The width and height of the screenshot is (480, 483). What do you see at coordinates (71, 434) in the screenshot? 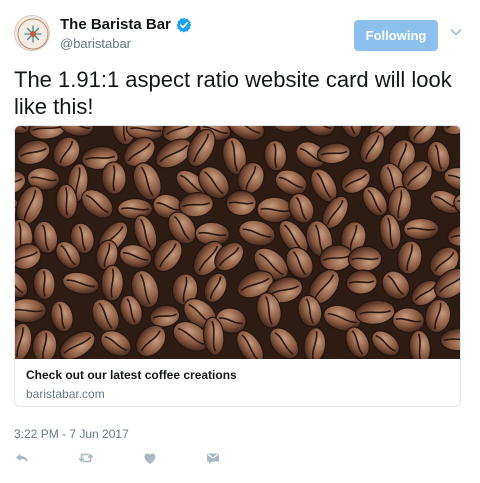
I see `tweet-timestamp: 3:22 PM - 7 Jun 2017` at bounding box center [71, 434].